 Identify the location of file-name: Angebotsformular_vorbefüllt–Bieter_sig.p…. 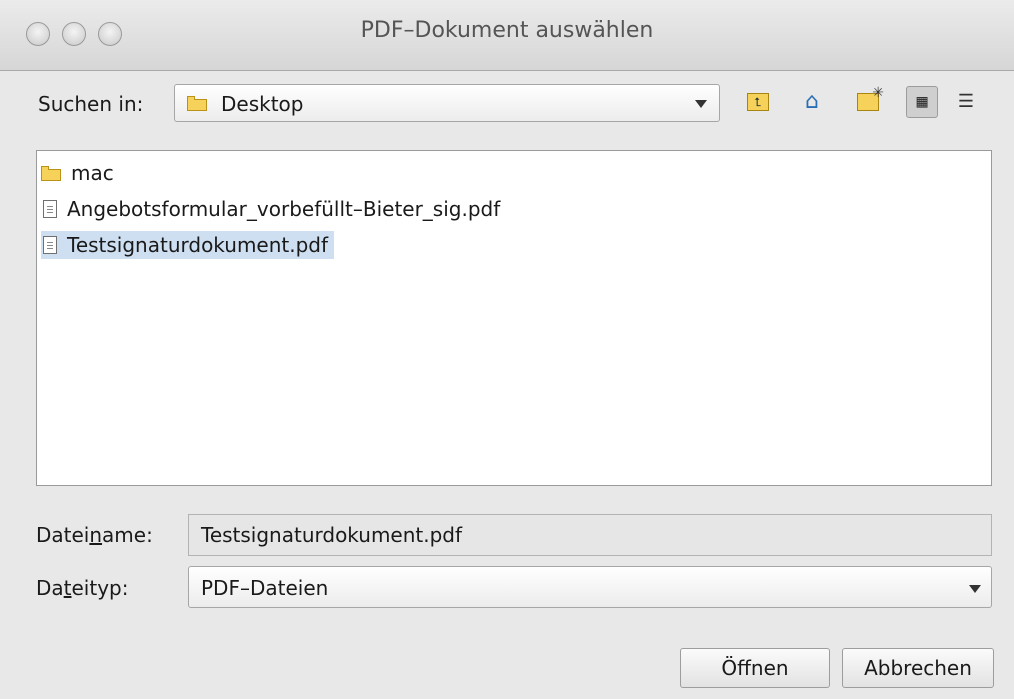
(284, 209).